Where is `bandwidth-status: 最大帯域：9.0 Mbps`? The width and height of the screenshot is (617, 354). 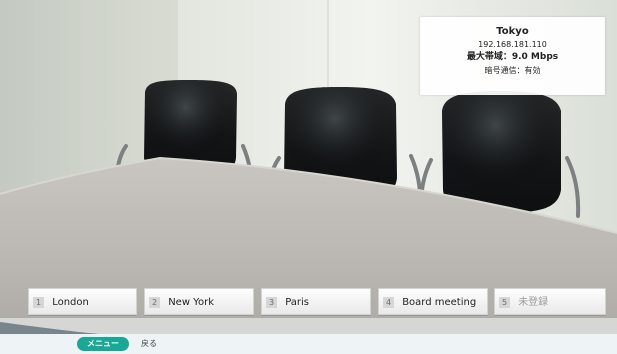
bandwidth-status: 最大帯域：9.0 Mbps is located at coordinates (512, 57).